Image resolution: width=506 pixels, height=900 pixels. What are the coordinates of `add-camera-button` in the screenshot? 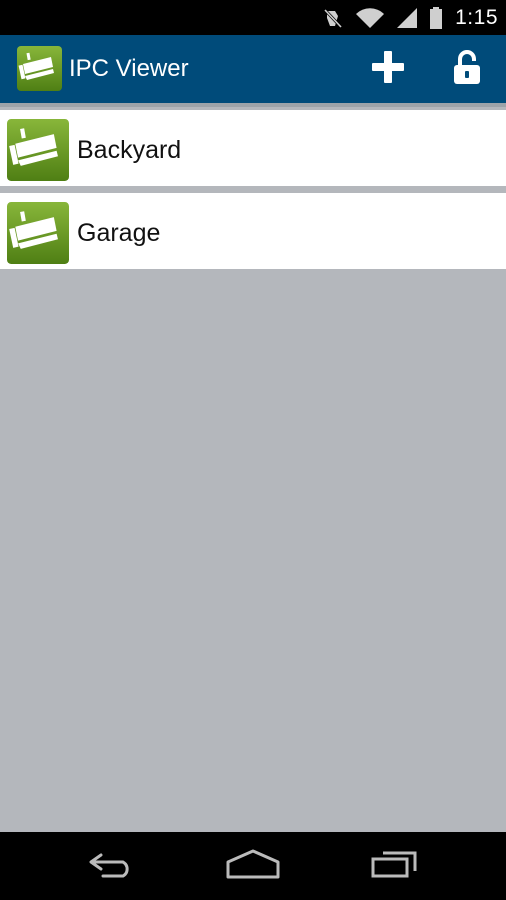 It's located at (388, 69).